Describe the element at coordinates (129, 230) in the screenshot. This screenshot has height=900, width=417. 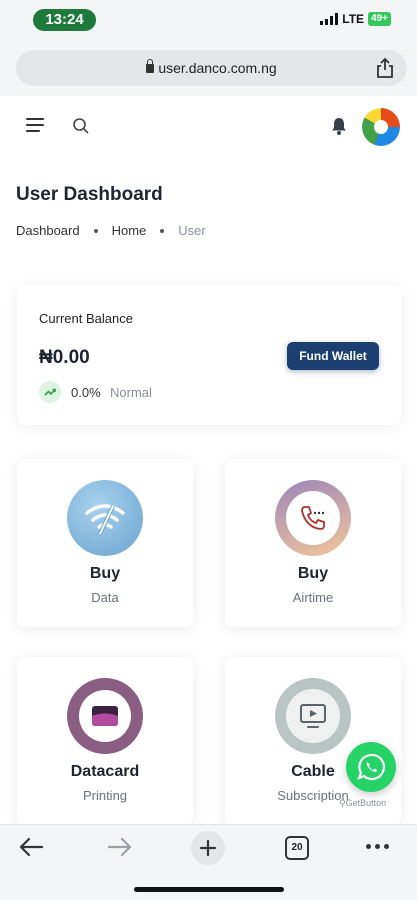
I see `breadcrumb-home: Home` at that location.